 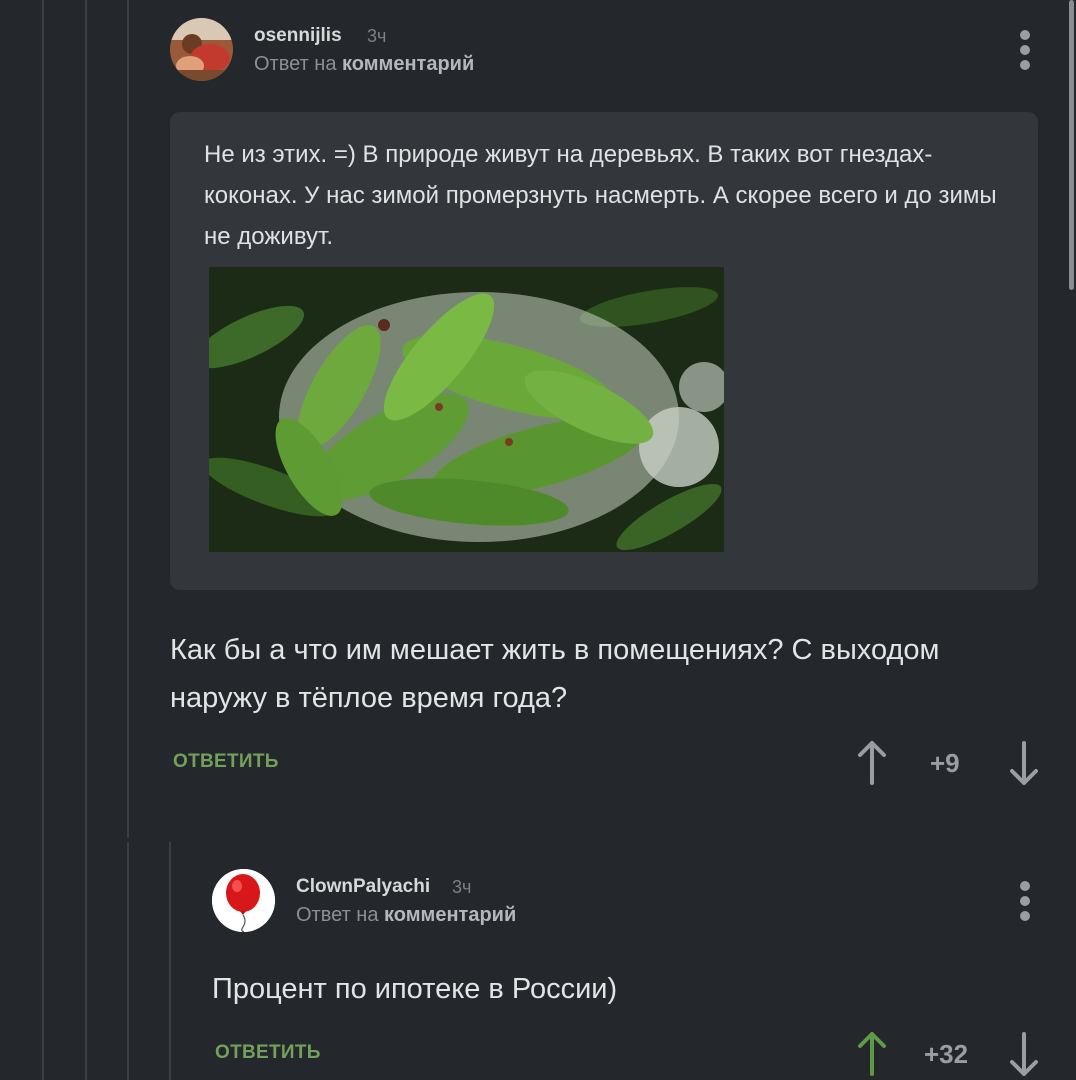 I want to click on ant-nest-image, so click(x=466, y=409).